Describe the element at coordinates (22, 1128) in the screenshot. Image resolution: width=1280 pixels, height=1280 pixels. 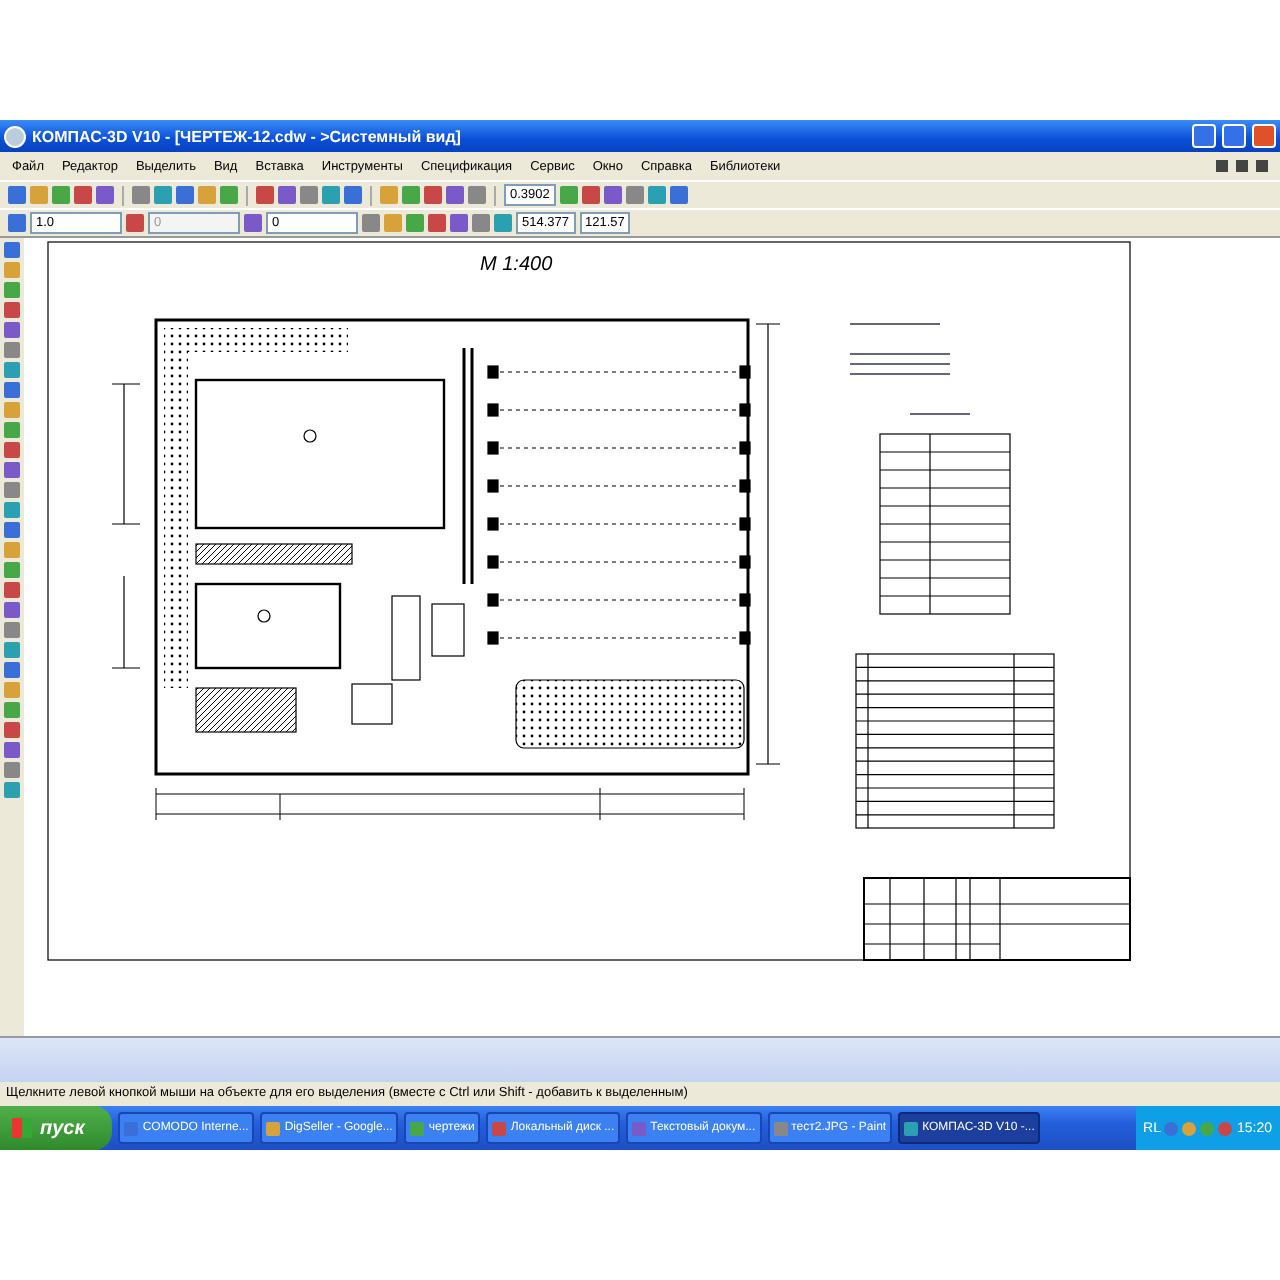
I see `windows-flag-icon` at that location.